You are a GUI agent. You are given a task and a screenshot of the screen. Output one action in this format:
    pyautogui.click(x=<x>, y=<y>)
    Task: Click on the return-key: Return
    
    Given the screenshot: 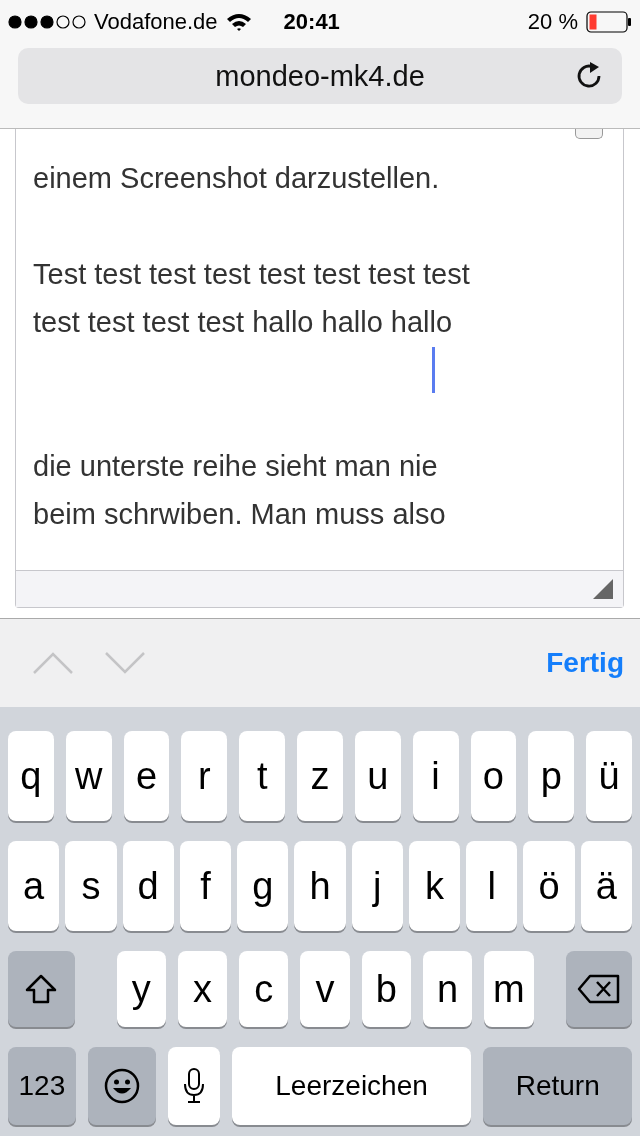 What is the action you would take?
    pyautogui.click(x=557, y=1086)
    